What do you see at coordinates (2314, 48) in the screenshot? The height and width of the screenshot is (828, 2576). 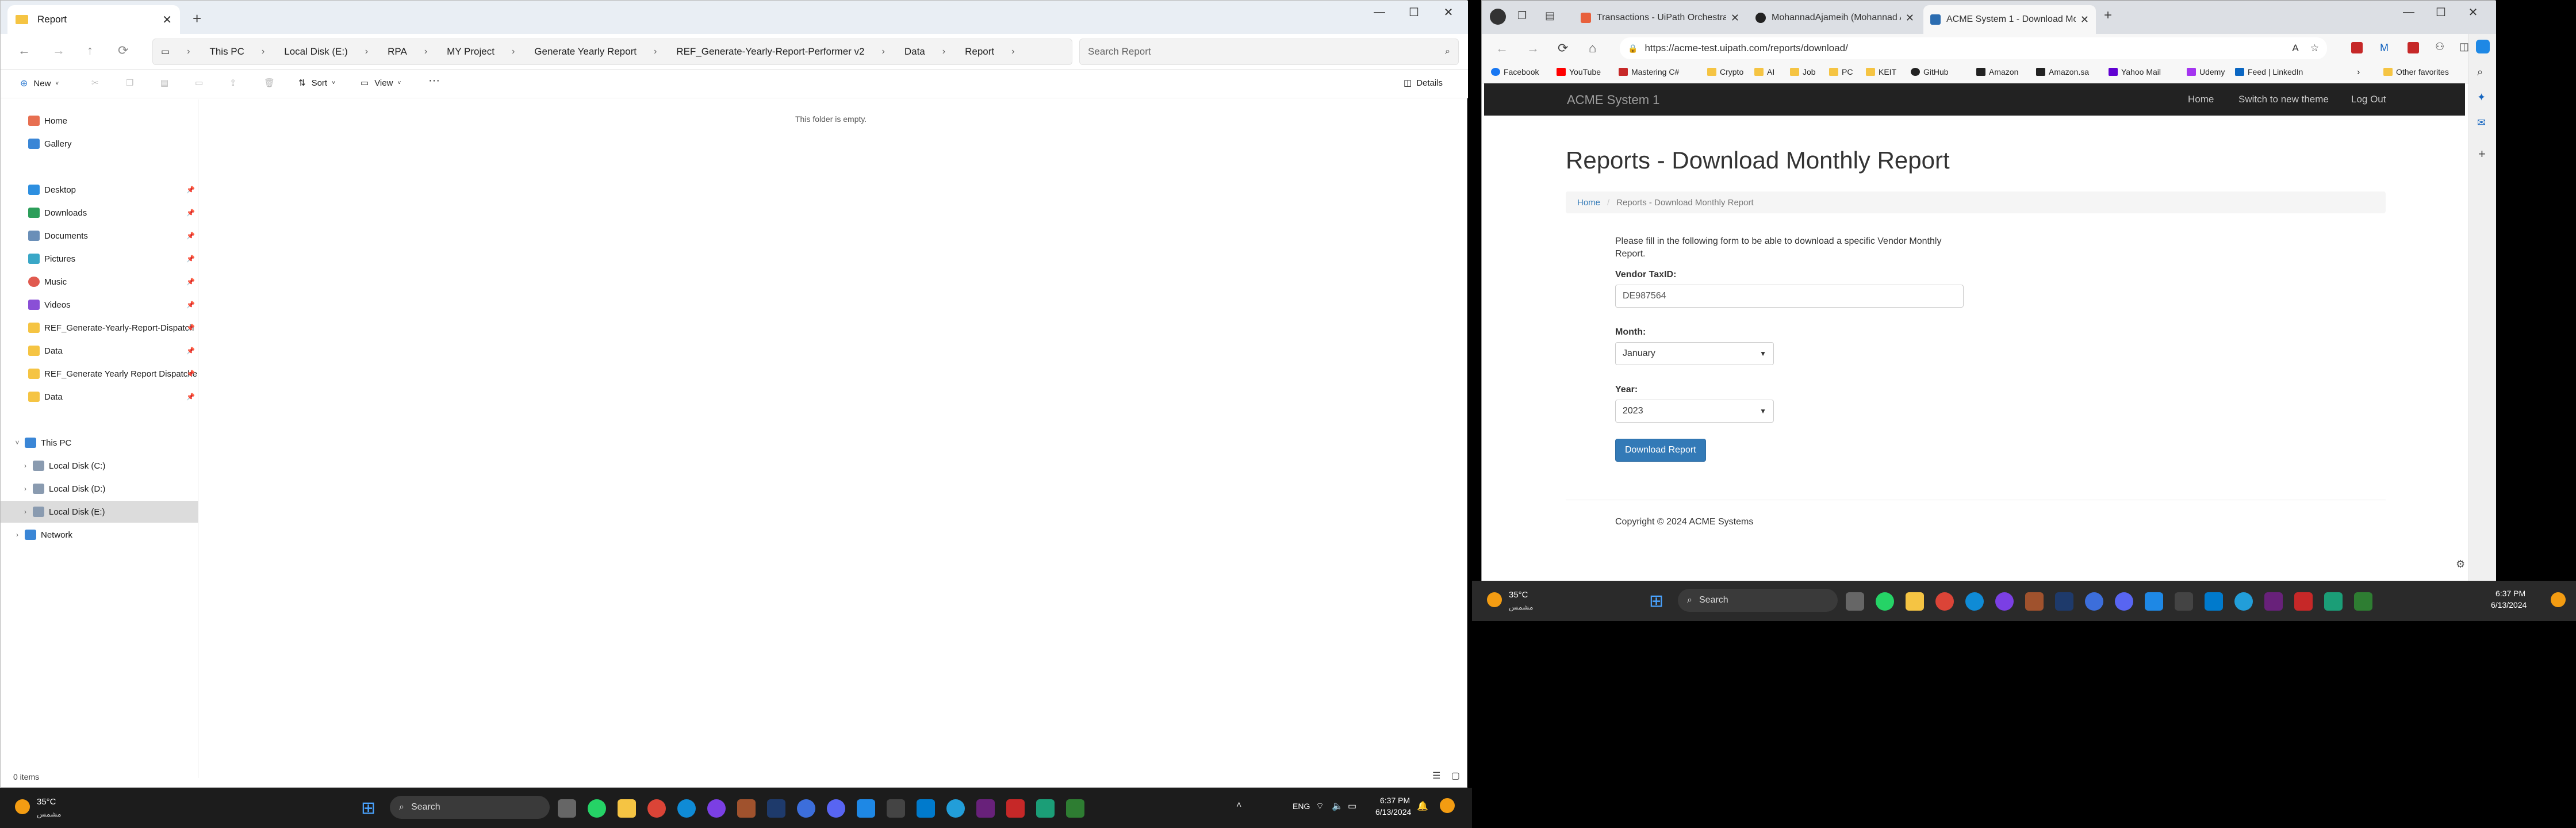 I see `favorite-star-icon: ☆` at bounding box center [2314, 48].